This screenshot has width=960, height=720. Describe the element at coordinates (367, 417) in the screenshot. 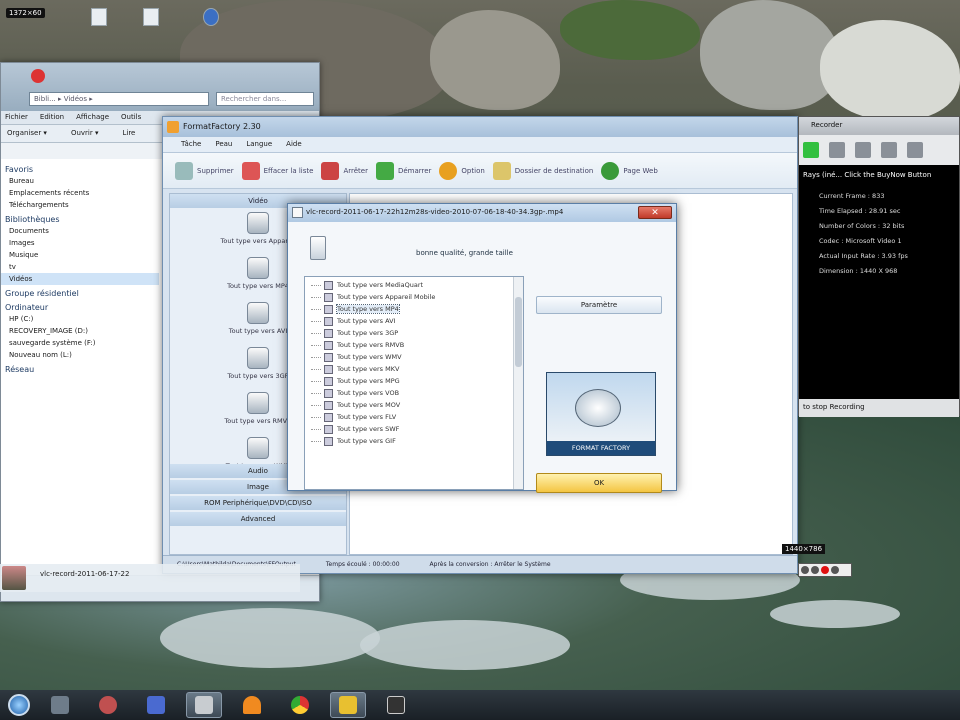

I see `format-item-label: Tout type vers FLV` at that location.